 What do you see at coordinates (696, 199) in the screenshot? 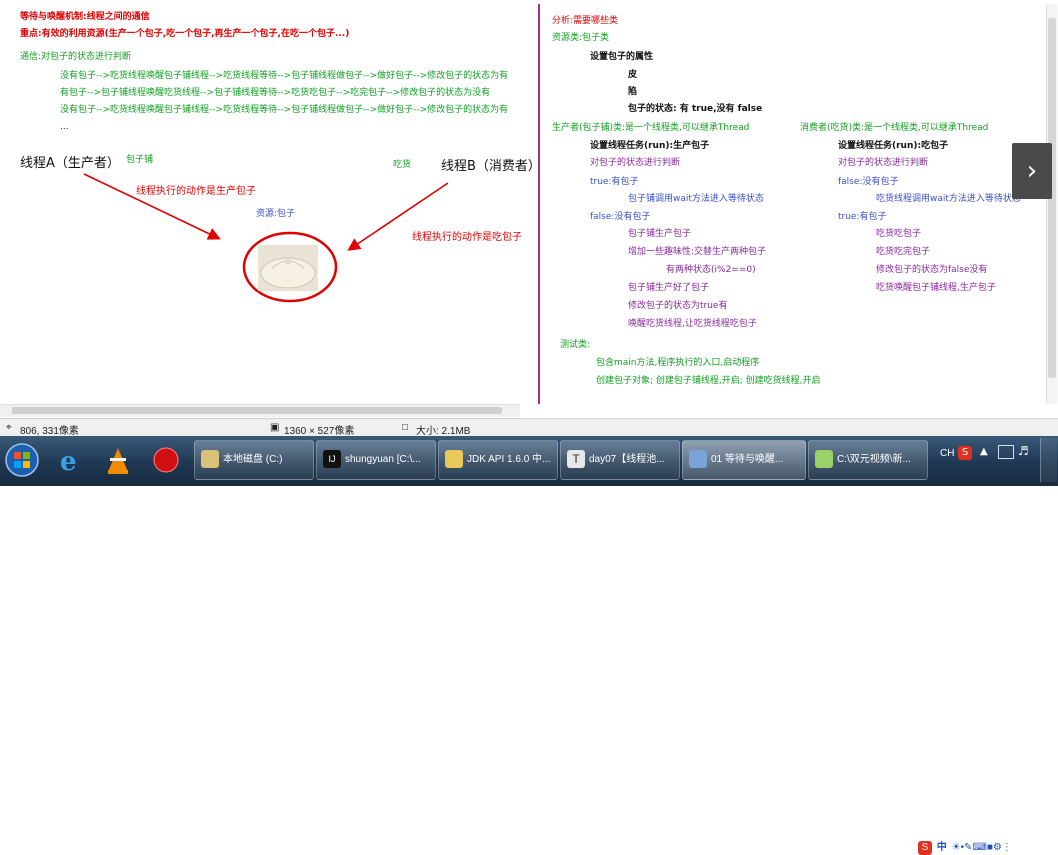
I see `p-wait-text: 包子铺调用wait方法进入等待状态` at bounding box center [696, 199].